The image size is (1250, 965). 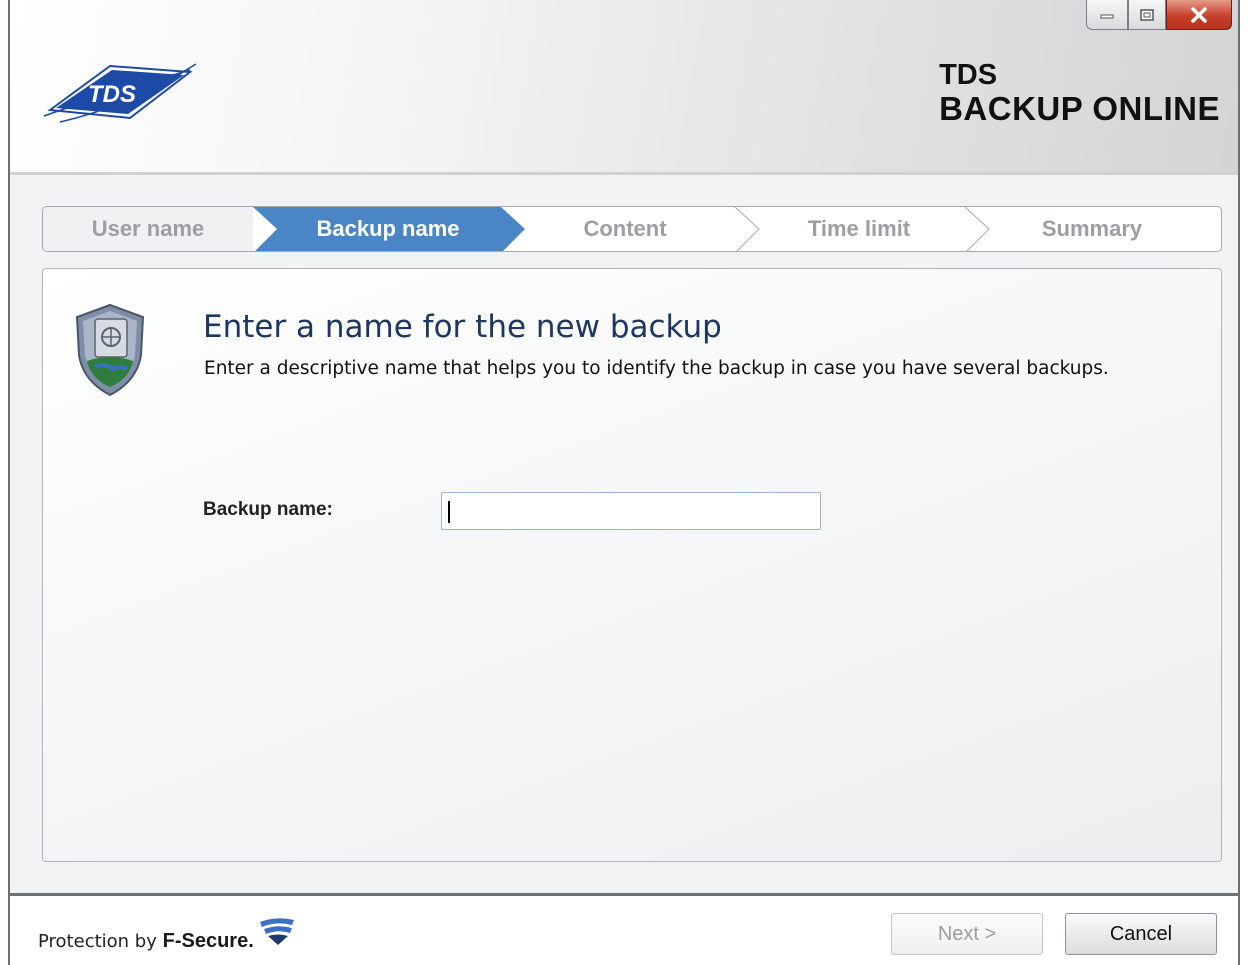 I want to click on step-user-name: User name, so click(x=148, y=228).